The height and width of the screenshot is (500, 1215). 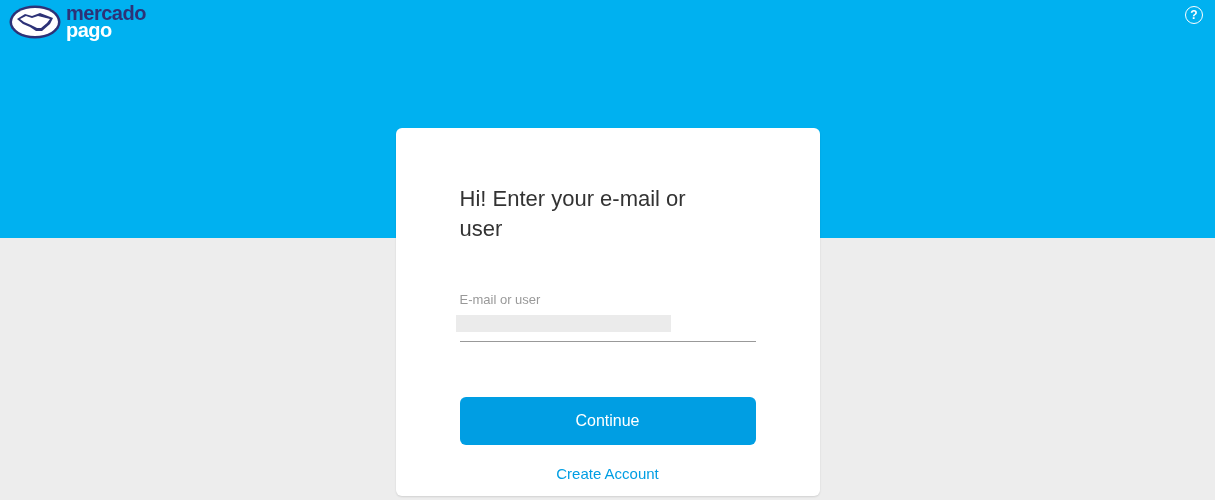 I want to click on create-account-link: Create Account, so click(x=607, y=473).